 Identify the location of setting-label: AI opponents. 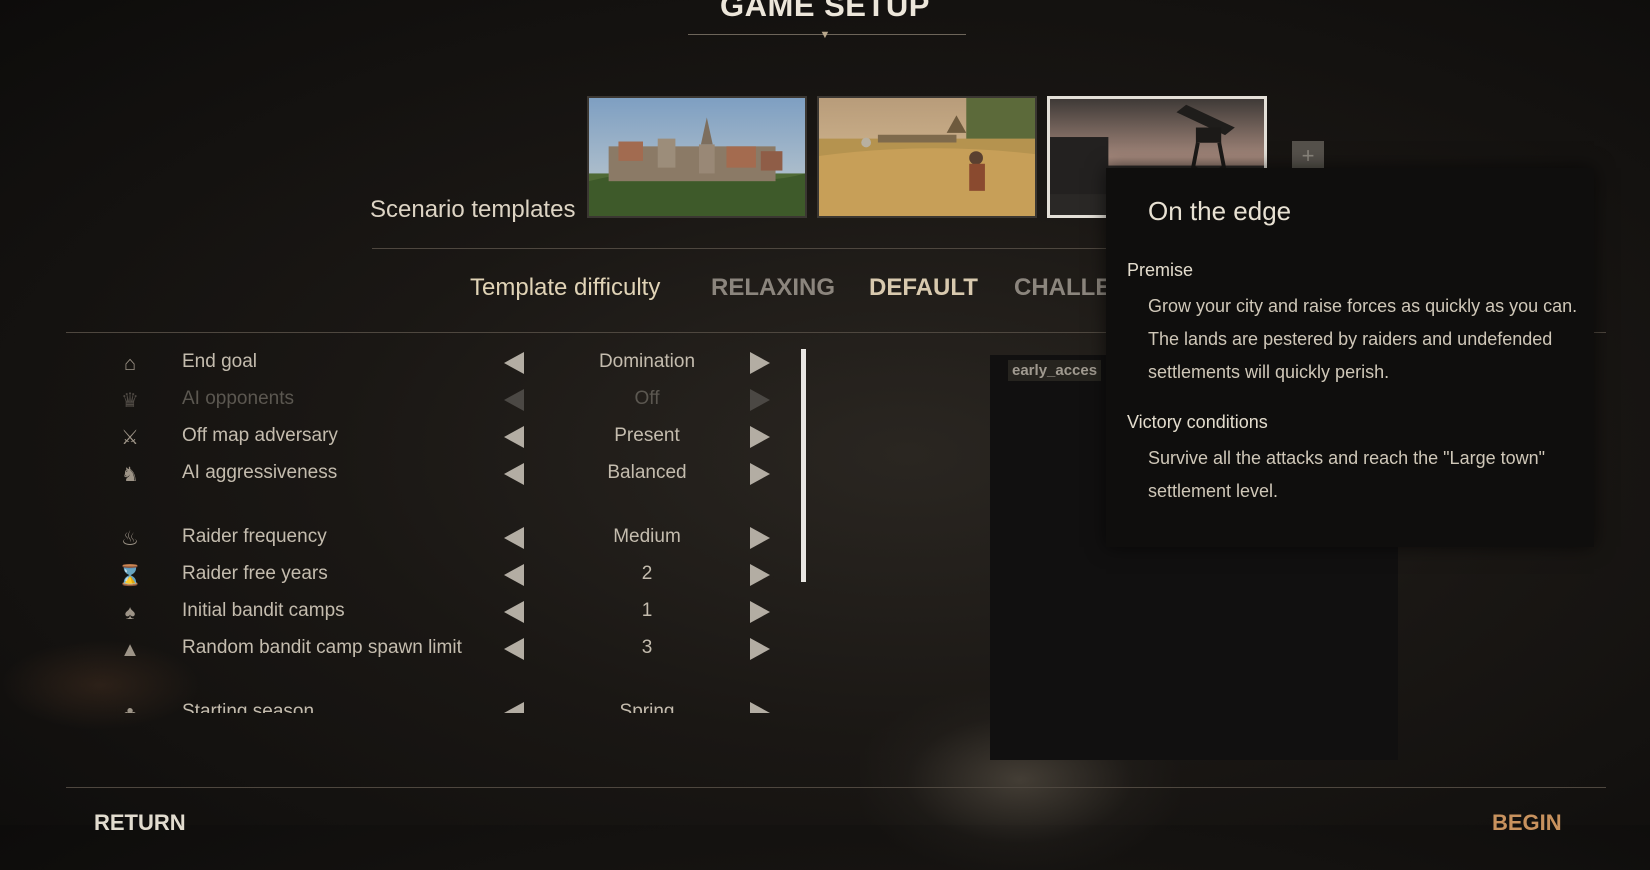
(238, 398).